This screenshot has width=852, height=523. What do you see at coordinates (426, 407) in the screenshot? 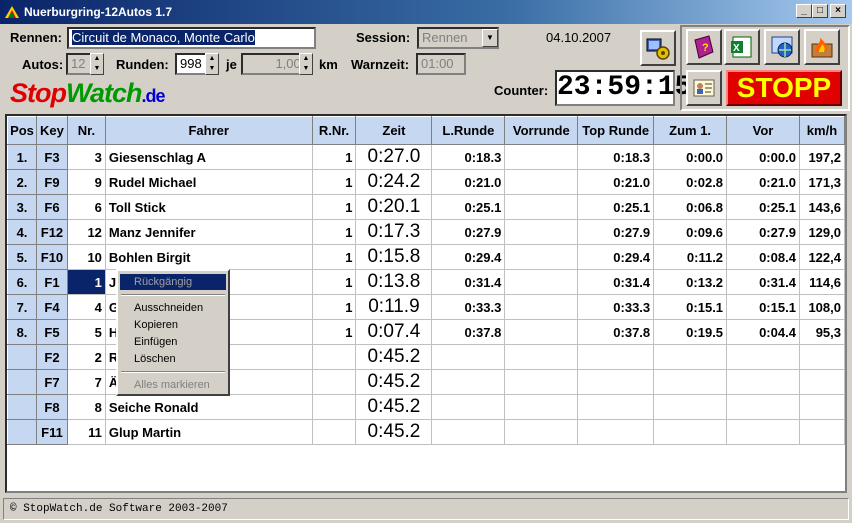
I see `table-row: F8 8 Seiche Ronald 0:45.2` at bounding box center [426, 407].